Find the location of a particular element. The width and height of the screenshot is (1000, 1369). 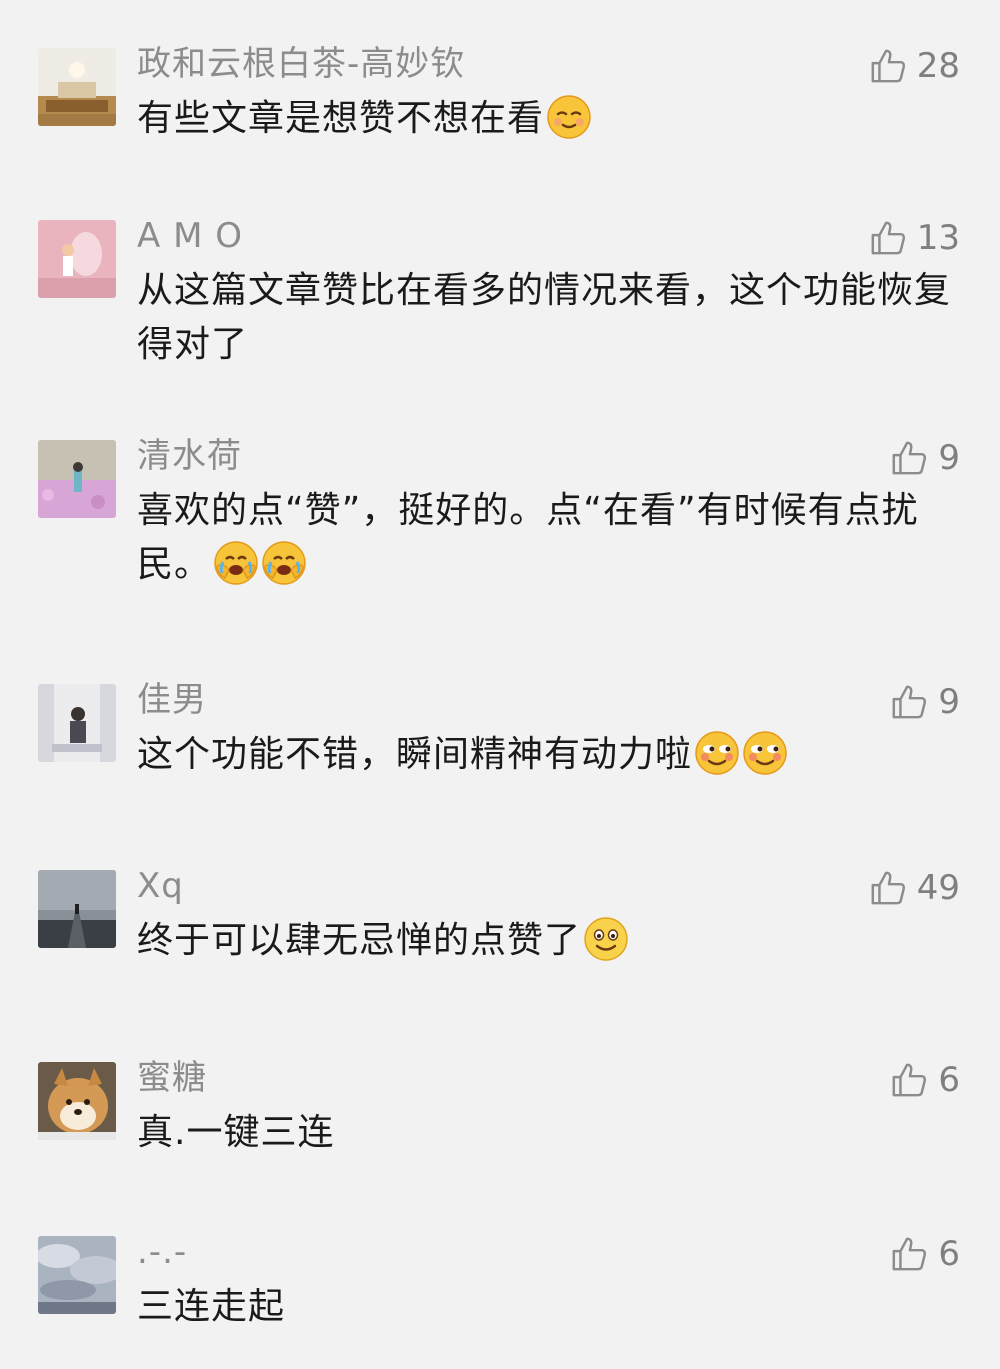

comment-text: 真.一键三连 is located at coordinates (236, 1132).